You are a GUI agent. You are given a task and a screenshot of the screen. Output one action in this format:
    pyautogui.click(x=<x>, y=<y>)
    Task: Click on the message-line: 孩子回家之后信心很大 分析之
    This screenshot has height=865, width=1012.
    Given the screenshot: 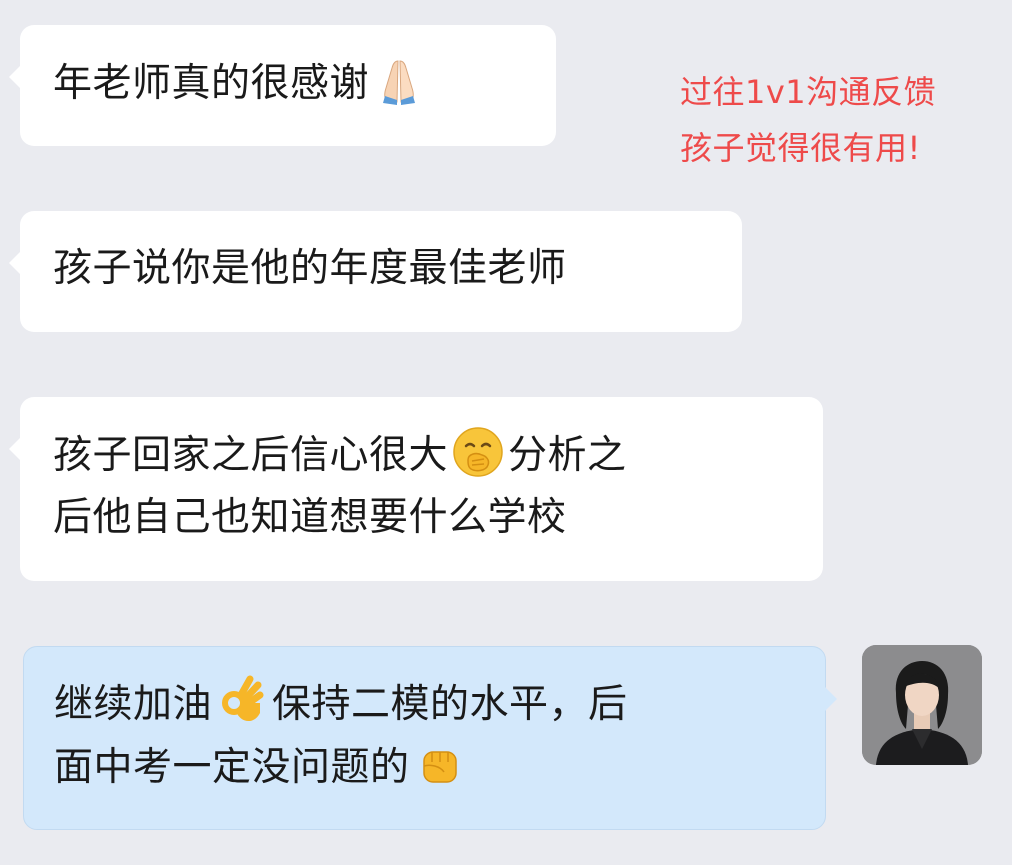 What is the action you would take?
    pyautogui.click(x=423, y=455)
    